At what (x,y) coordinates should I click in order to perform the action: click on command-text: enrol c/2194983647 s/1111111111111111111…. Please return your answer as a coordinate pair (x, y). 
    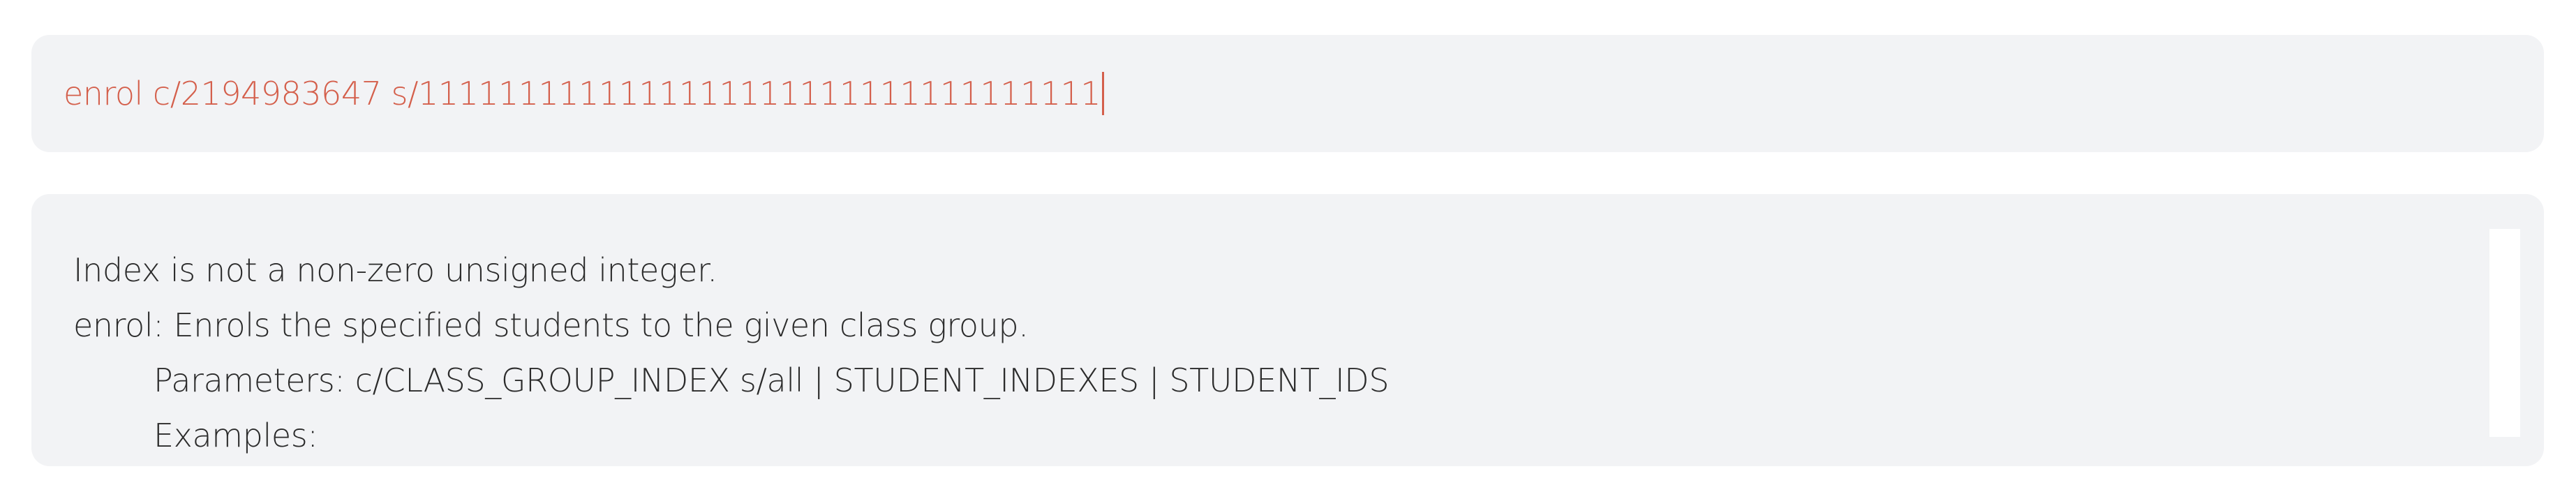
    Looking at the image, I should click on (582, 93).